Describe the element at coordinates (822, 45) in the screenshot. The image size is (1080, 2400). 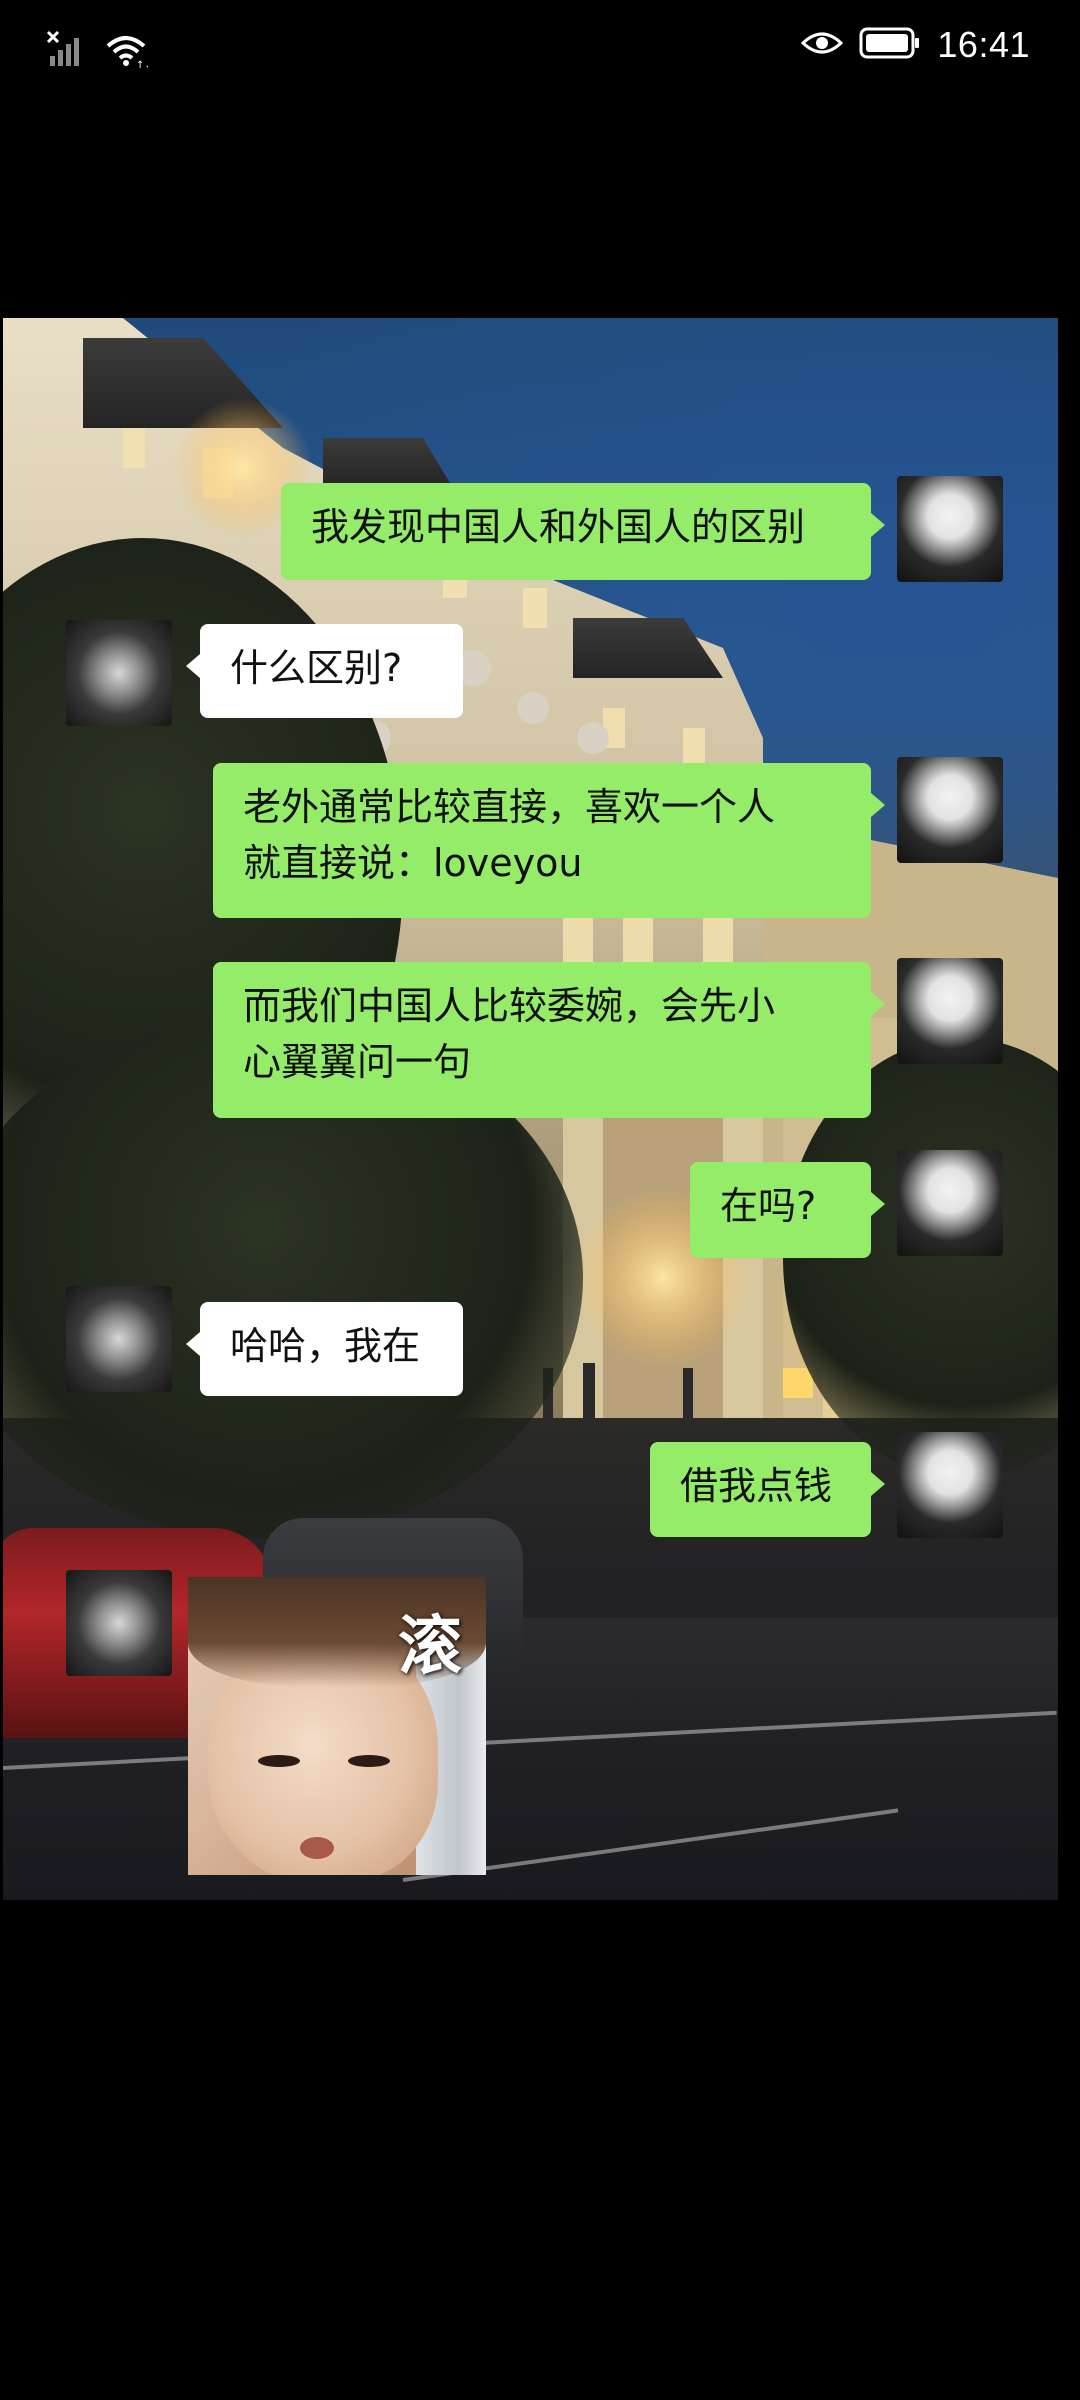
I see `eye-icon` at that location.